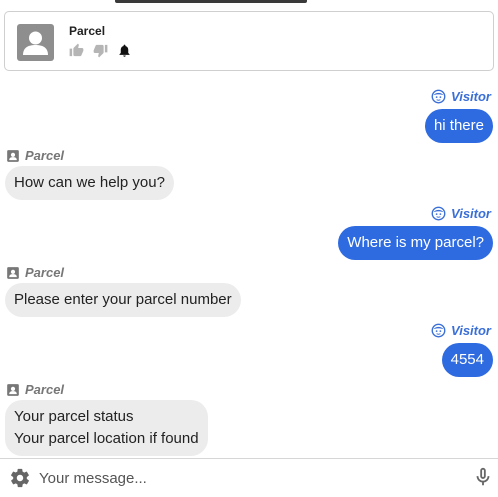 The width and height of the screenshot is (498, 497). I want to click on microphone-icon, so click(483, 477).